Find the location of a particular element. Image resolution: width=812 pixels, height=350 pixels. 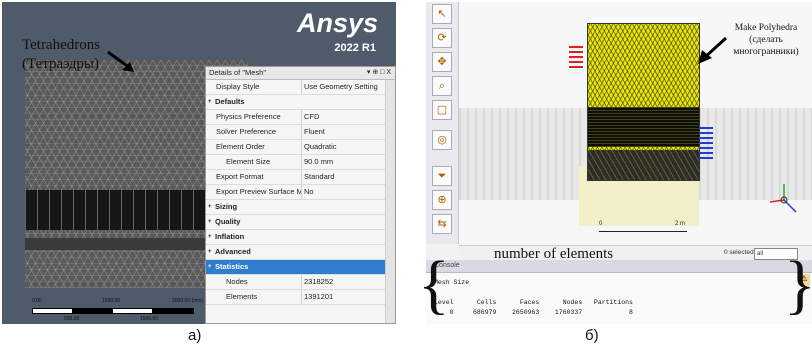

details-row: Export Preview Surface MeshNo is located at coordinates (300, 192).